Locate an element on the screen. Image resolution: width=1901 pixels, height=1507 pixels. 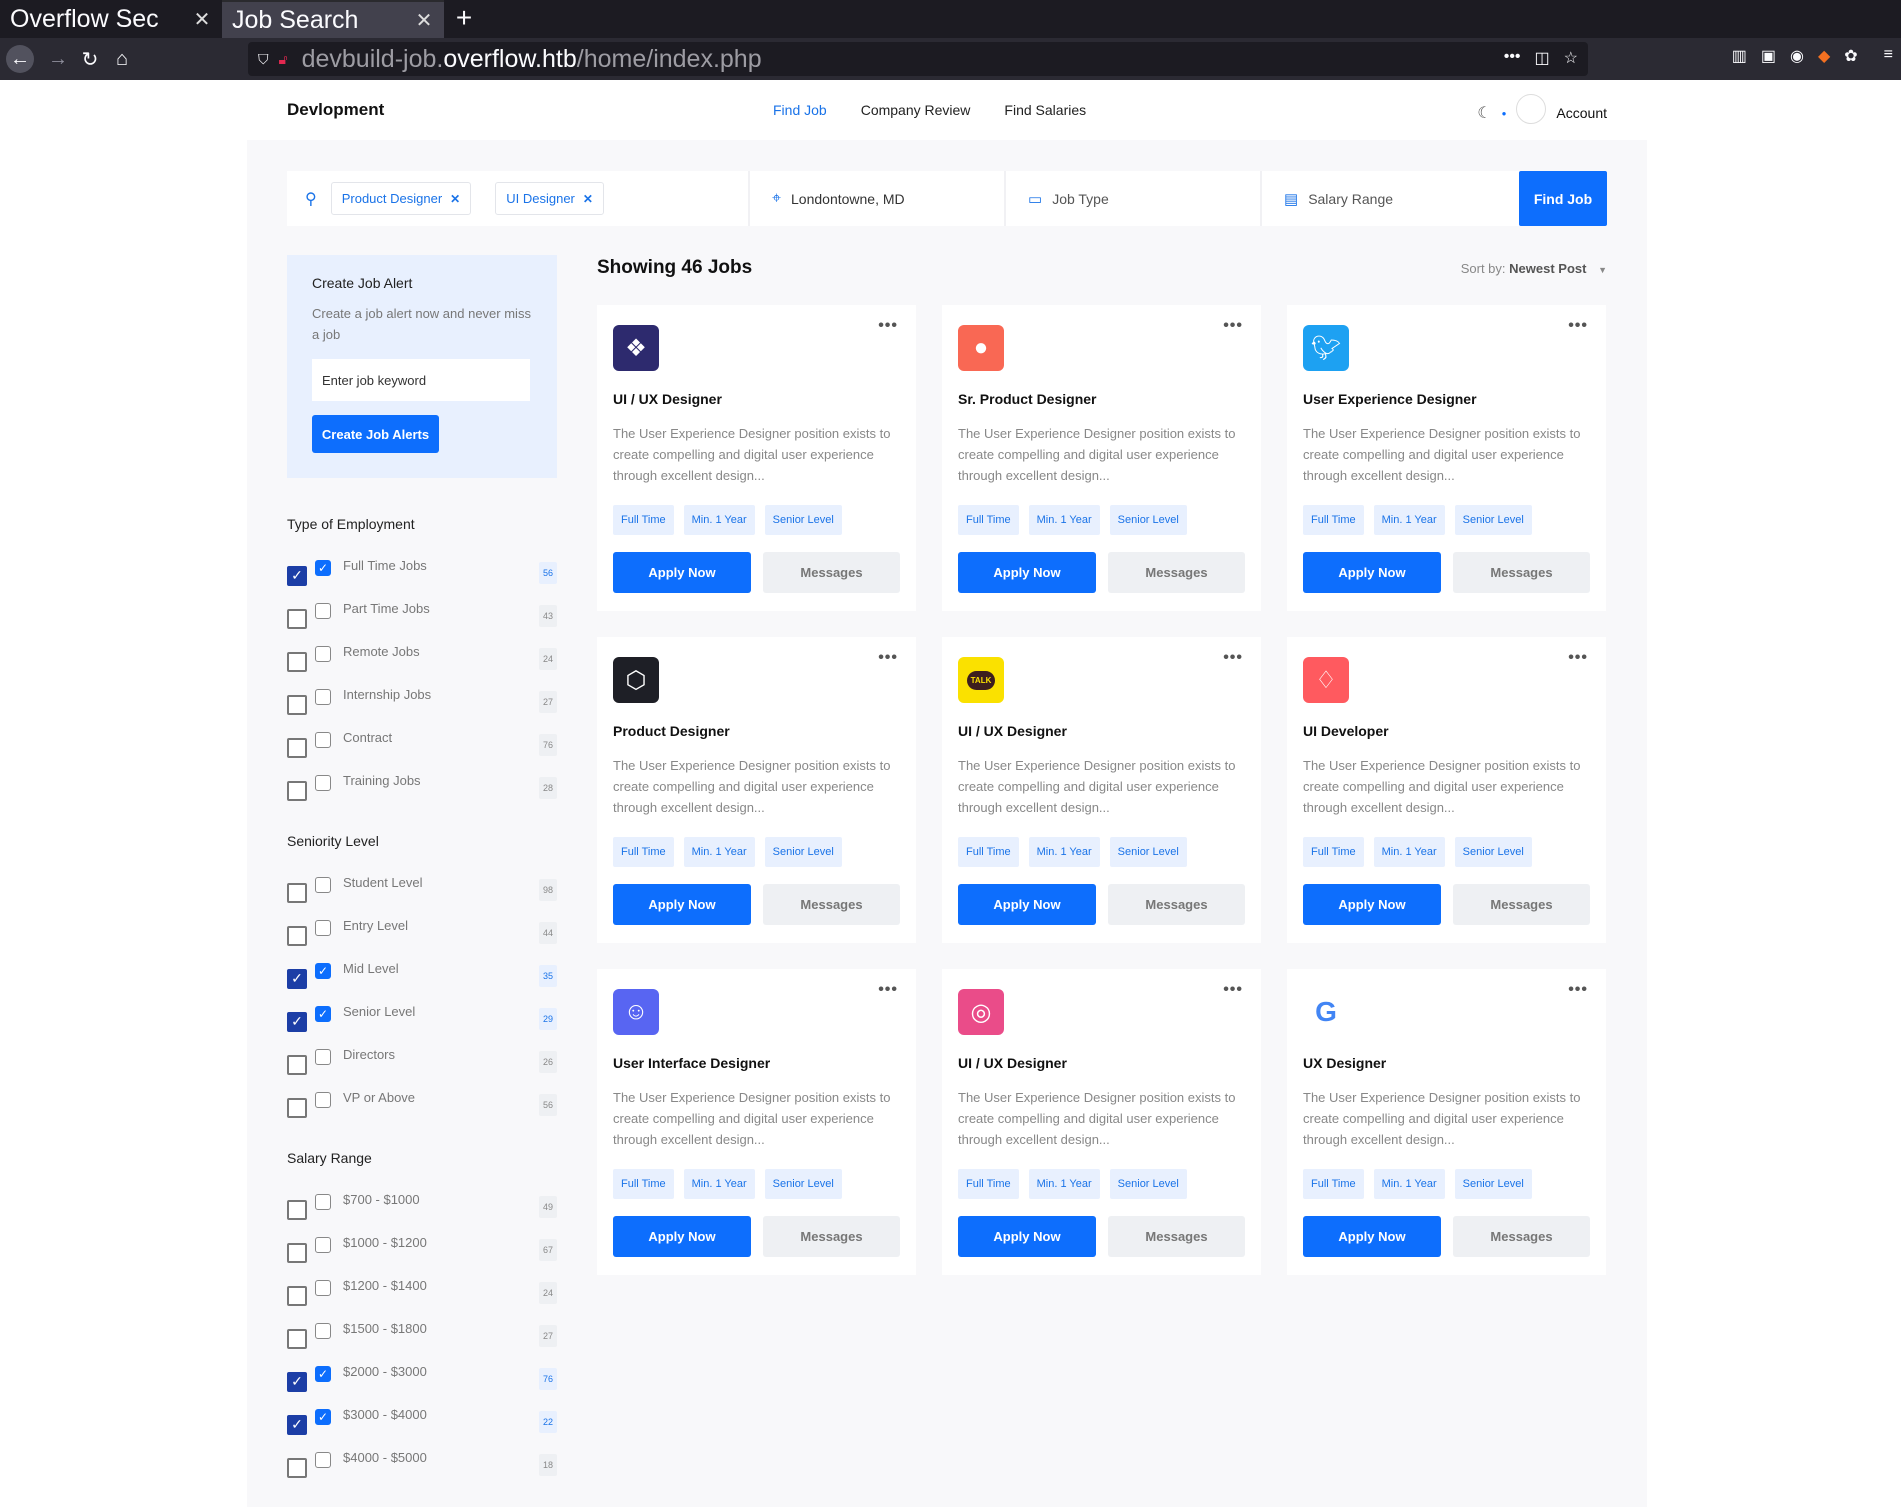
library-icon: ▥ is located at coordinates (1739, 56).